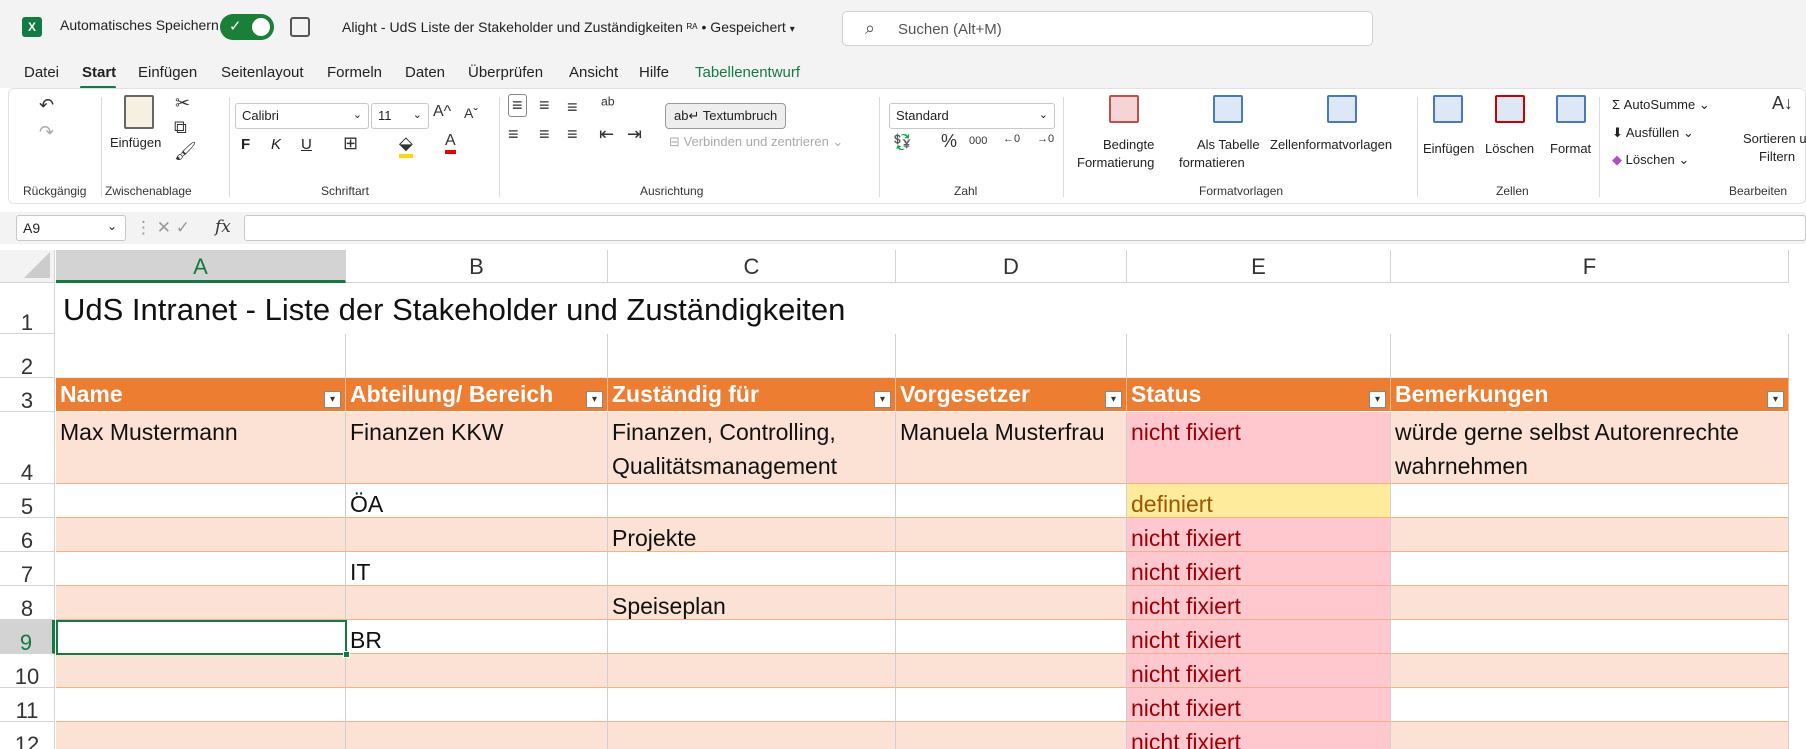 This screenshot has height=749, width=1806. What do you see at coordinates (1331, 144) in the screenshot?
I see `cell-styles-button: Zellenformatvorlagen` at bounding box center [1331, 144].